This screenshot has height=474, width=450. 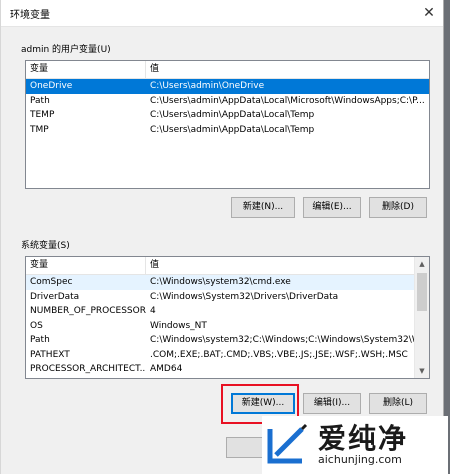 I want to click on list-item: OneDrive C:\Users\admin\OneDrive, so click(x=227, y=86).